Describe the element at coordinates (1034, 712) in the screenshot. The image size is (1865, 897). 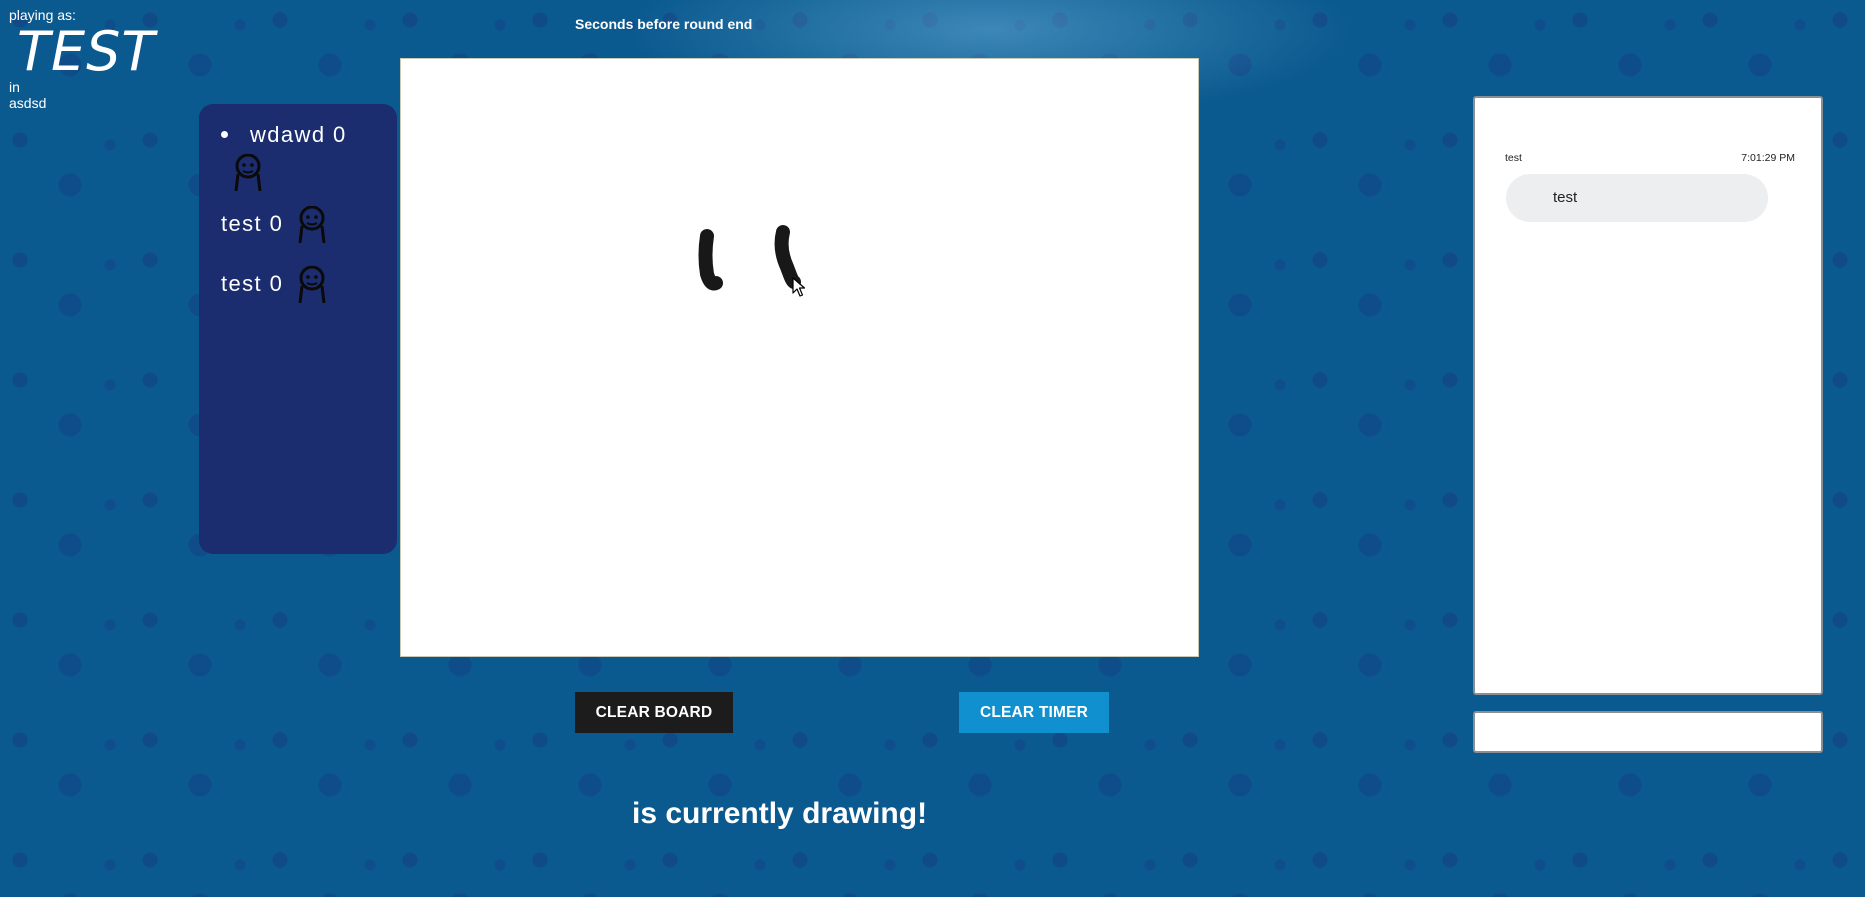
I see `clear-timer-button: CLEAR TIMER` at that location.